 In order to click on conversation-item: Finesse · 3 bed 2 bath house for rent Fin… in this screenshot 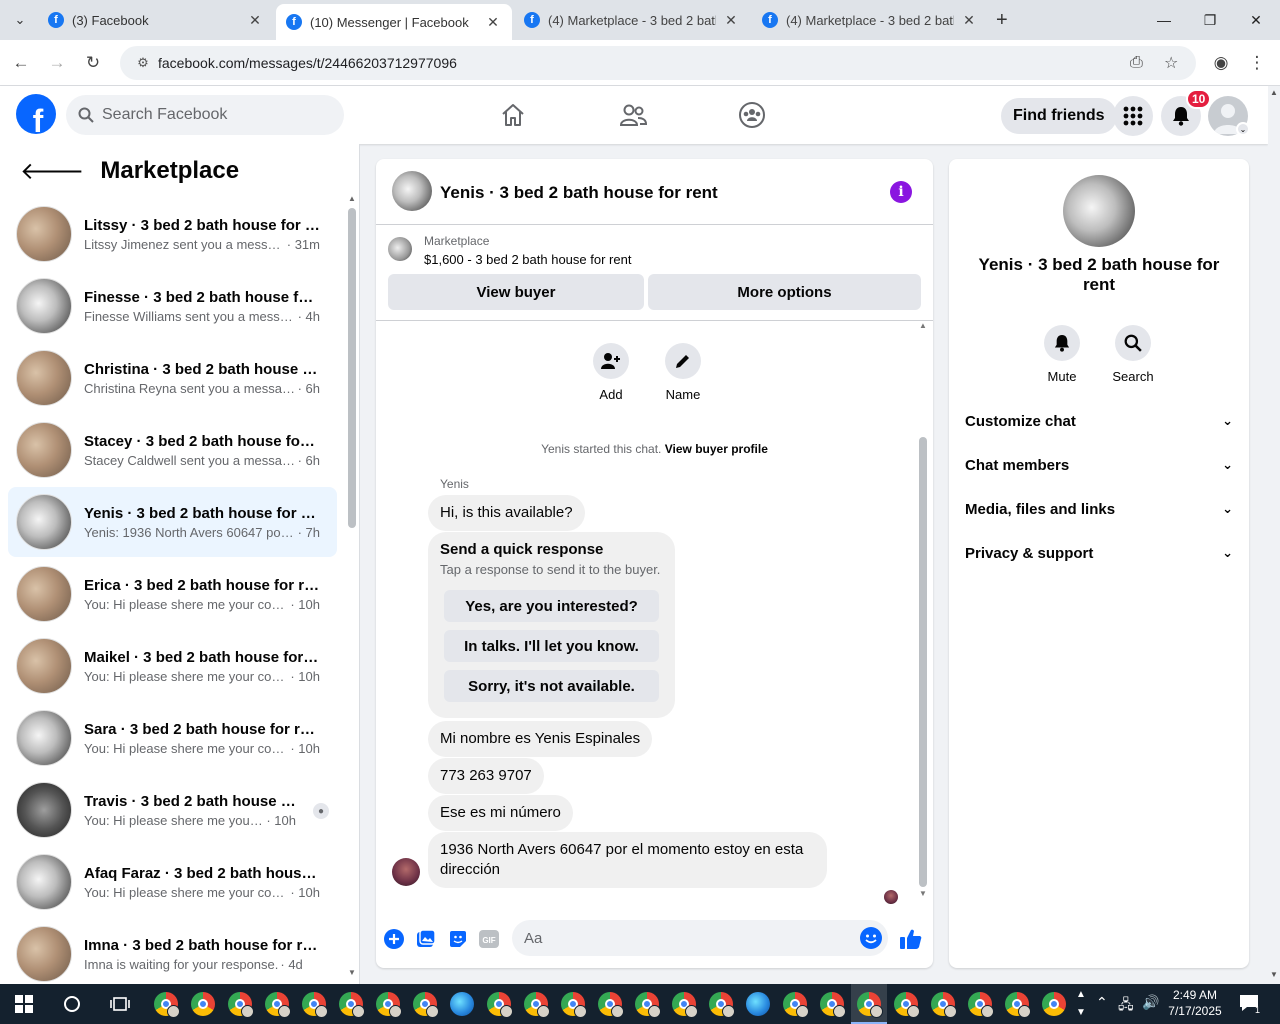, I will do `click(172, 306)`.